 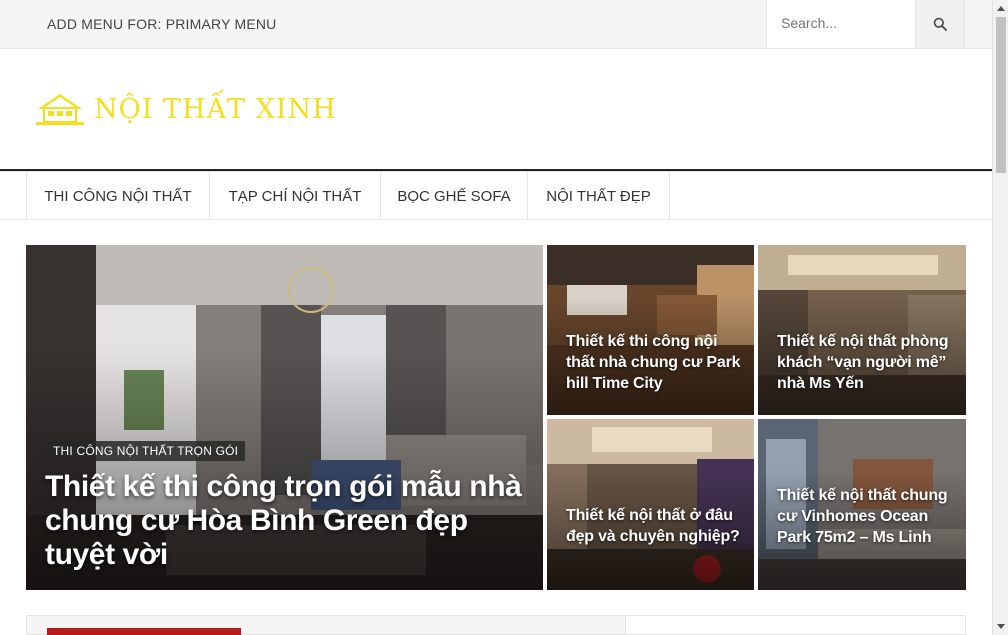 What do you see at coordinates (1000, 317) in the screenshot?
I see `page-scrollbar` at bounding box center [1000, 317].